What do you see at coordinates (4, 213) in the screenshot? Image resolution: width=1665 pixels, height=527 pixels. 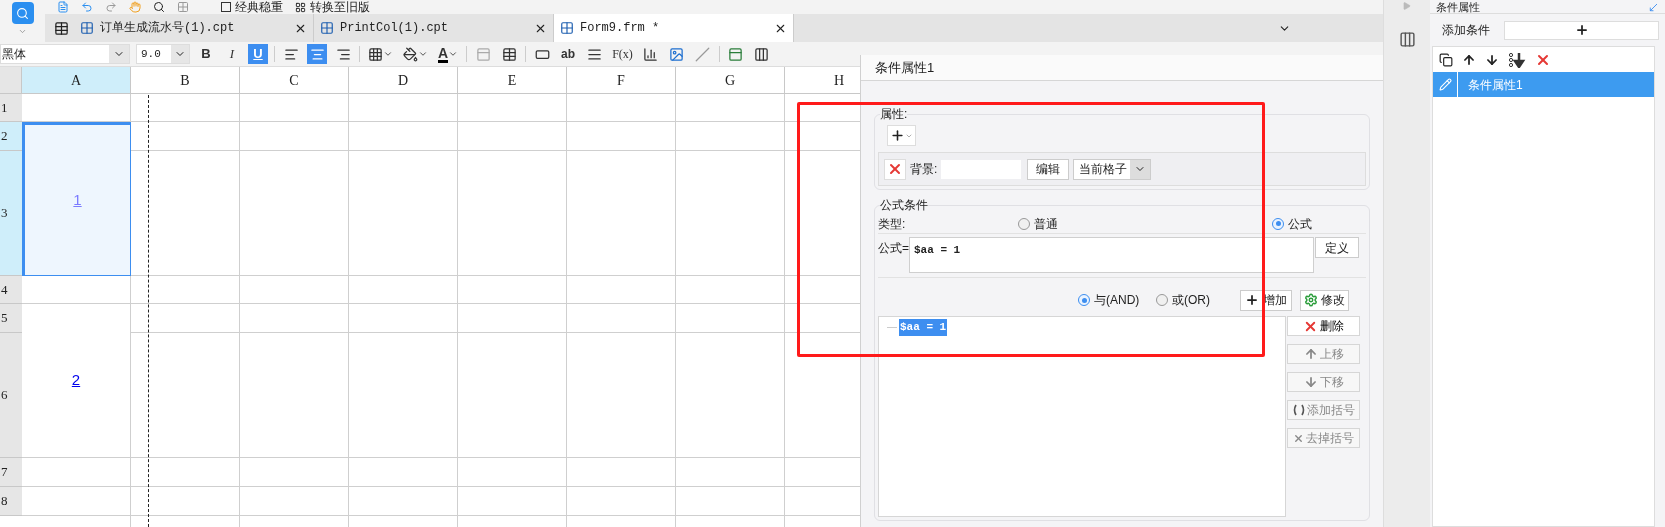 I see `row-header: 3` at bounding box center [4, 213].